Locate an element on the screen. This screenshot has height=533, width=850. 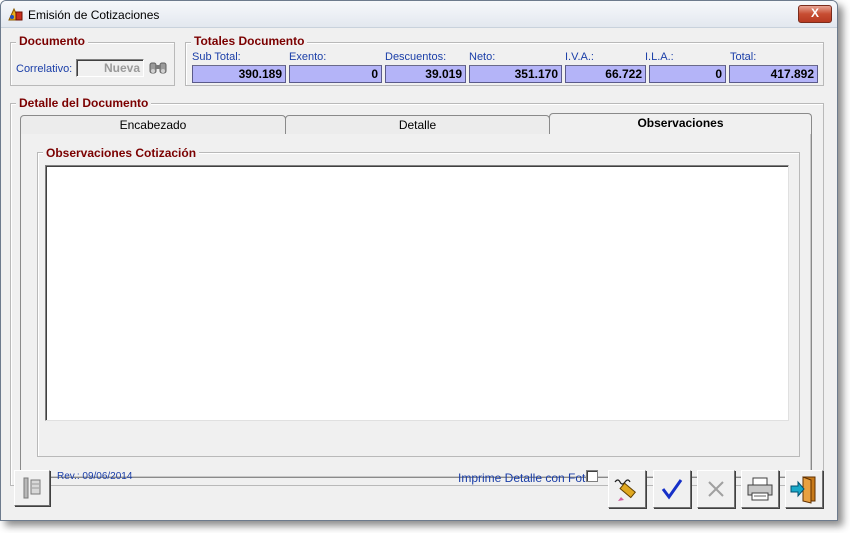
x-icon is located at coordinates (716, 489).